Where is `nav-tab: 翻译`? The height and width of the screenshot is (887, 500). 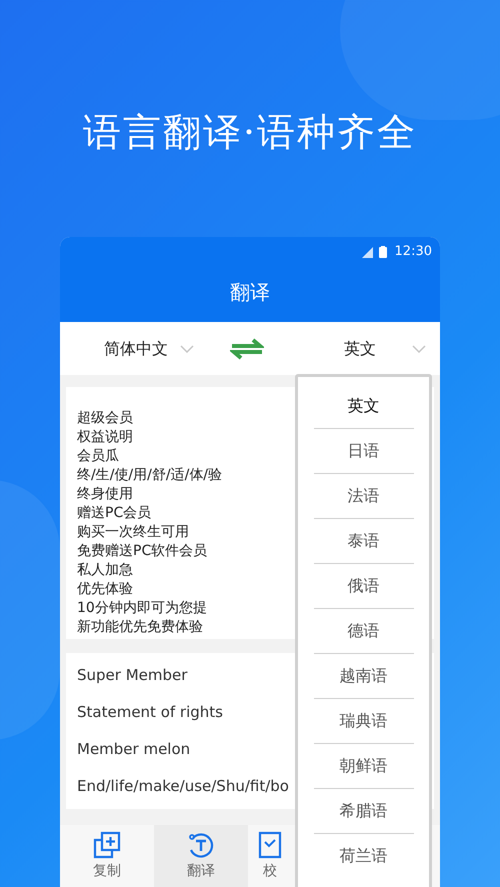 nav-tab: 翻译 is located at coordinates (201, 856).